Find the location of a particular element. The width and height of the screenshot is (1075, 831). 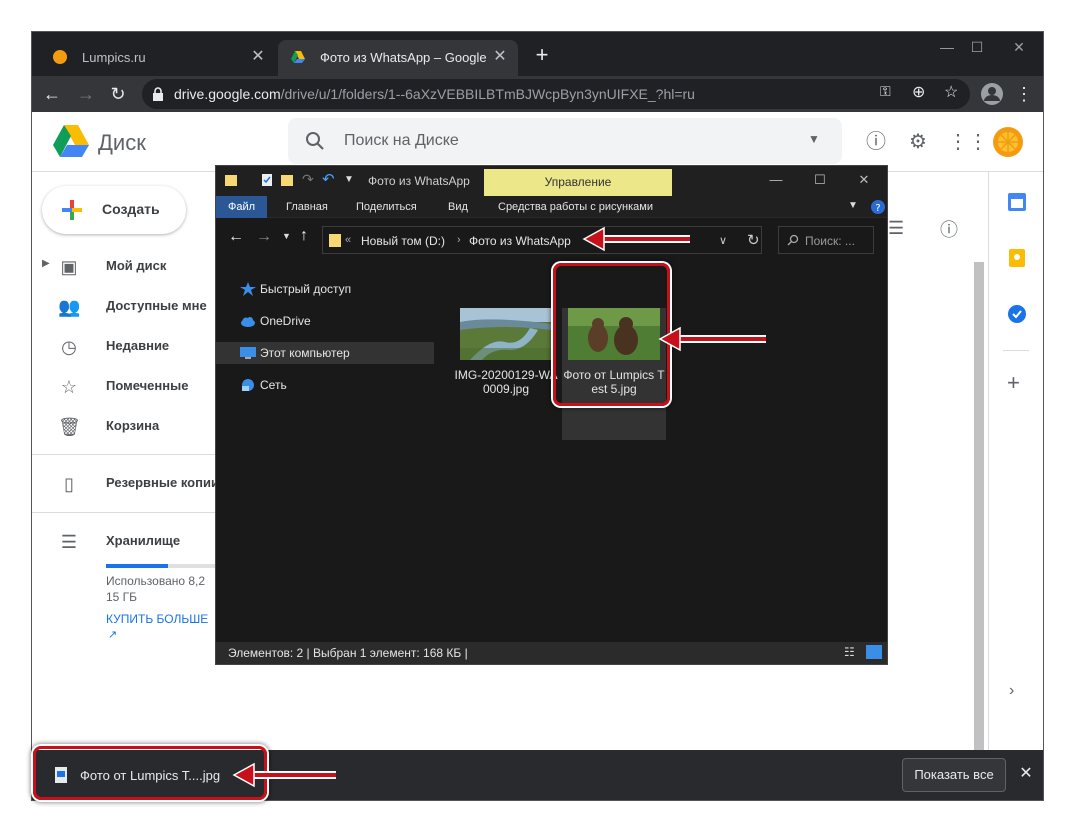

buy-more-link: КУПИТЬ БОЛЬШЕ is located at coordinates (157, 619).